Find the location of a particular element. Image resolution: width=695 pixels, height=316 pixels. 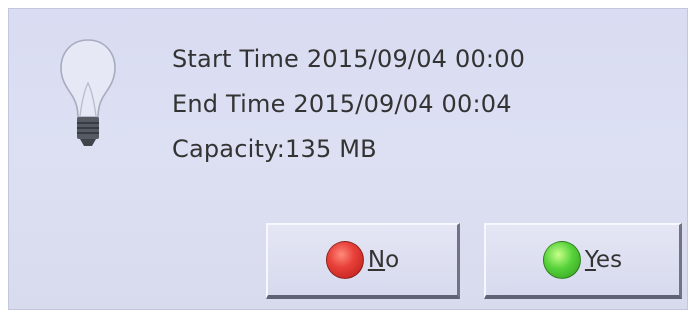

no-button: No is located at coordinates (363, 261).